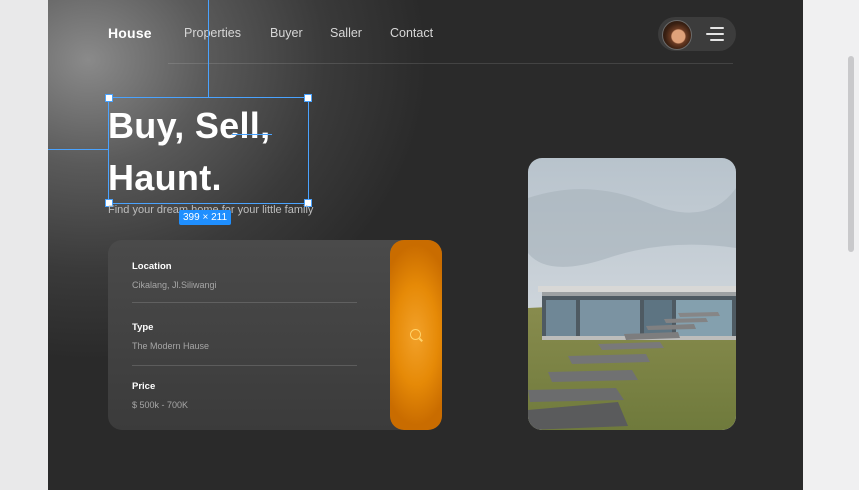  What do you see at coordinates (411, 33) in the screenshot?
I see `nav-link-contact: Contact` at bounding box center [411, 33].